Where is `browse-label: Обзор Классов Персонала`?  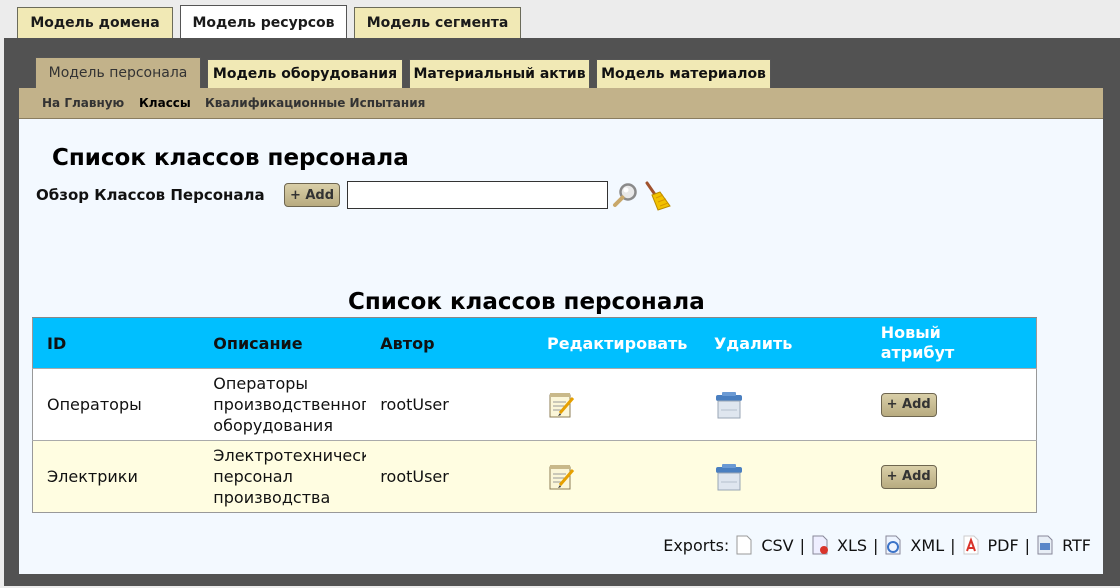
browse-label: Обзор Классов Персонала is located at coordinates (150, 195).